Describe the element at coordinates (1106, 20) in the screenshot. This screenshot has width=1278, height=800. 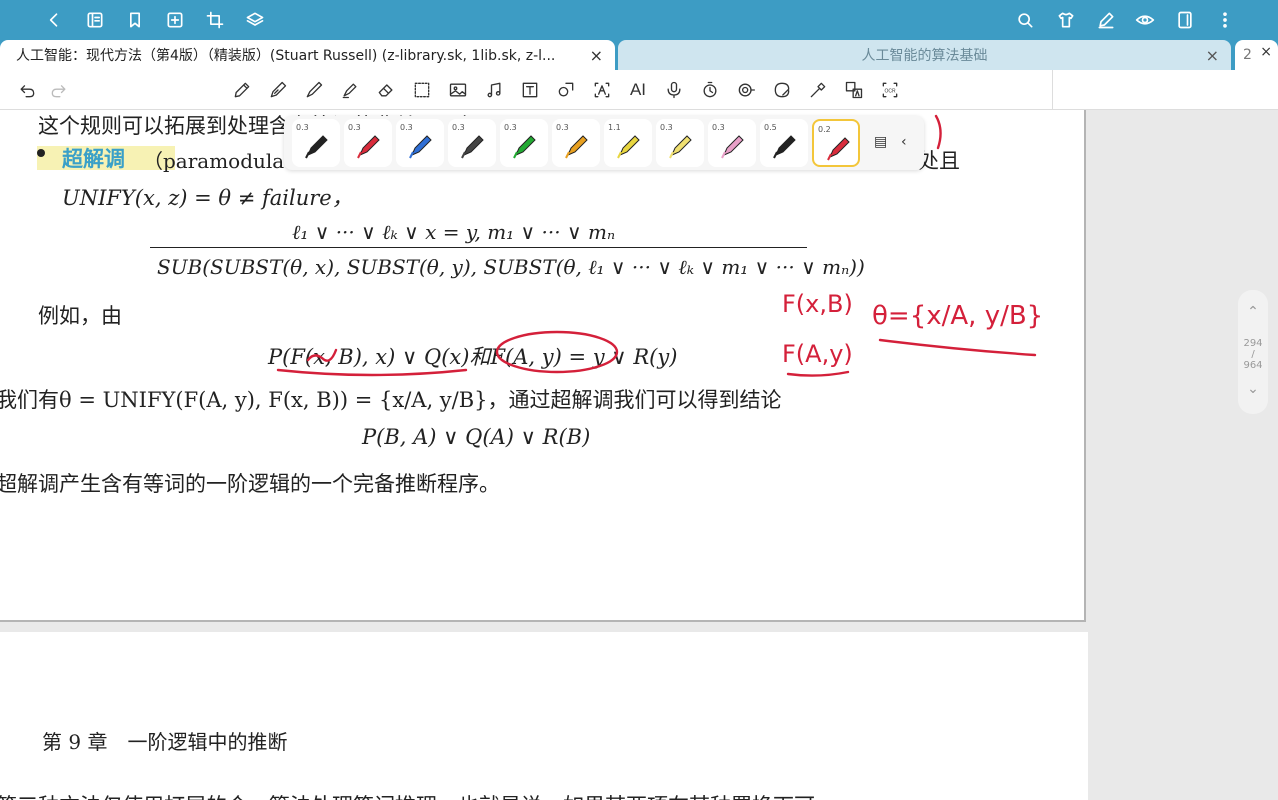
I see `pen-mode-icon` at that location.